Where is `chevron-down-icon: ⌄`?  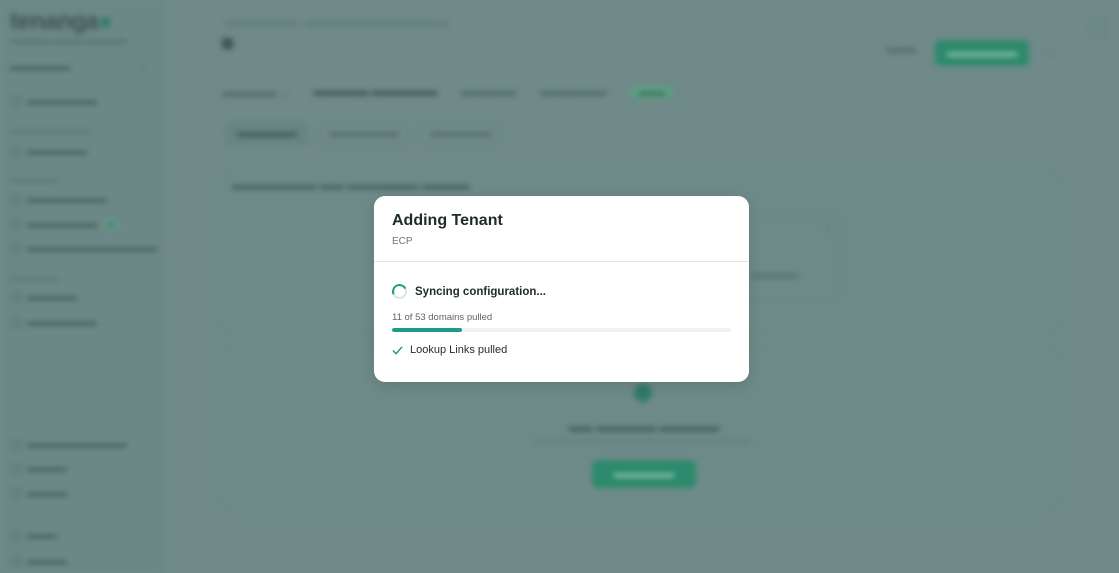
chevron-down-icon: ⌄ is located at coordinates (141, 67).